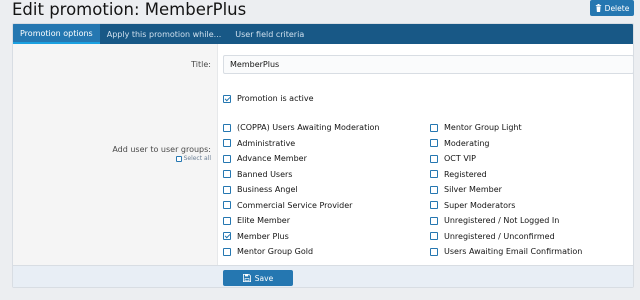  I want to click on tab-promotion-options: Promotion options, so click(56, 34).